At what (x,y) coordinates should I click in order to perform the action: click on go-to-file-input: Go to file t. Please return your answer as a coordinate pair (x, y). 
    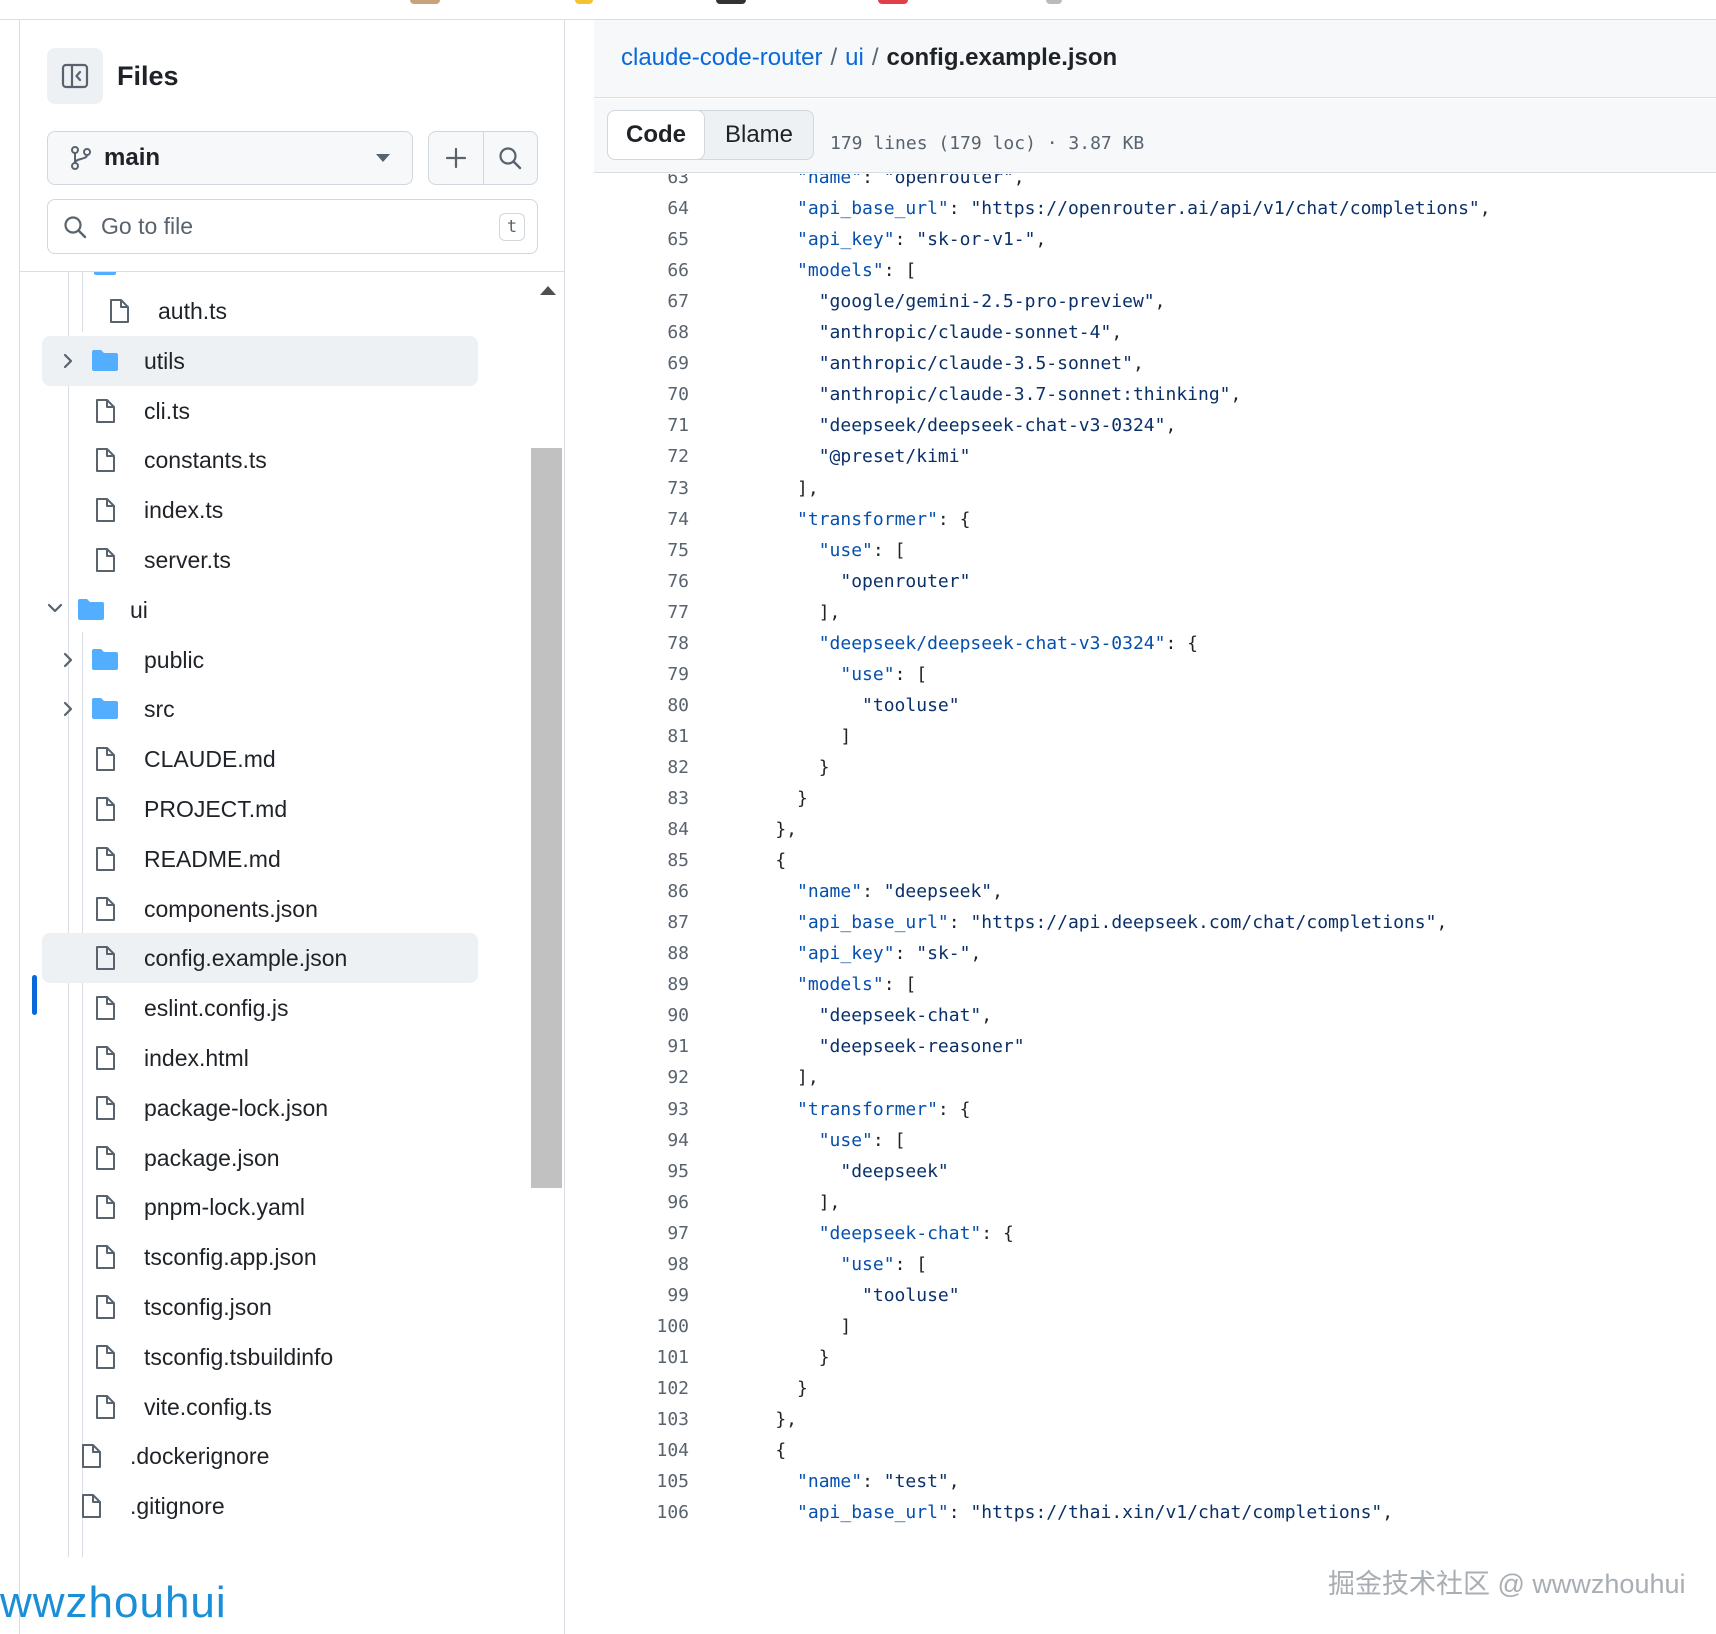
    Looking at the image, I should click on (292, 226).